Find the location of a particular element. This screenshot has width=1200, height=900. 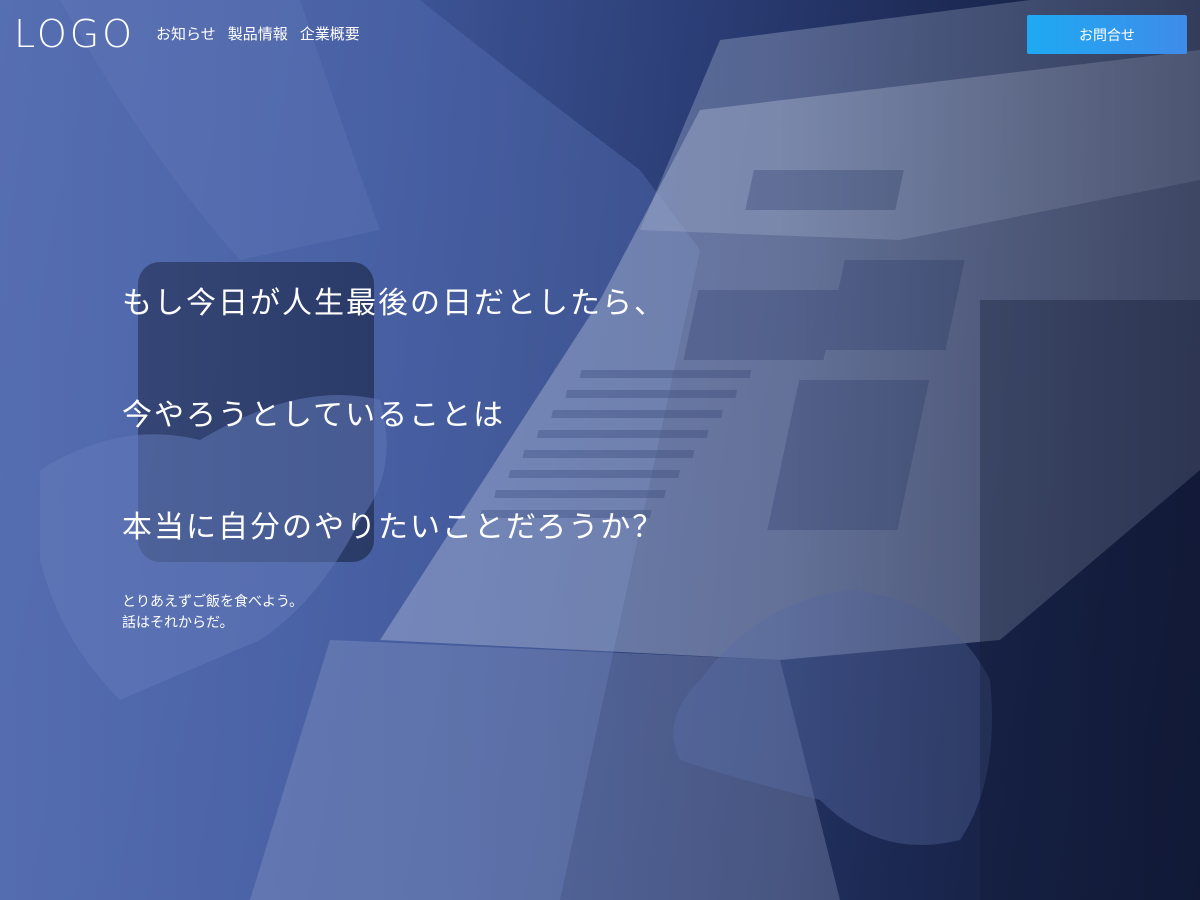

hero-line-1: もし今日が人生最後の日だとしたら、 is located at coordinates (394, 303).